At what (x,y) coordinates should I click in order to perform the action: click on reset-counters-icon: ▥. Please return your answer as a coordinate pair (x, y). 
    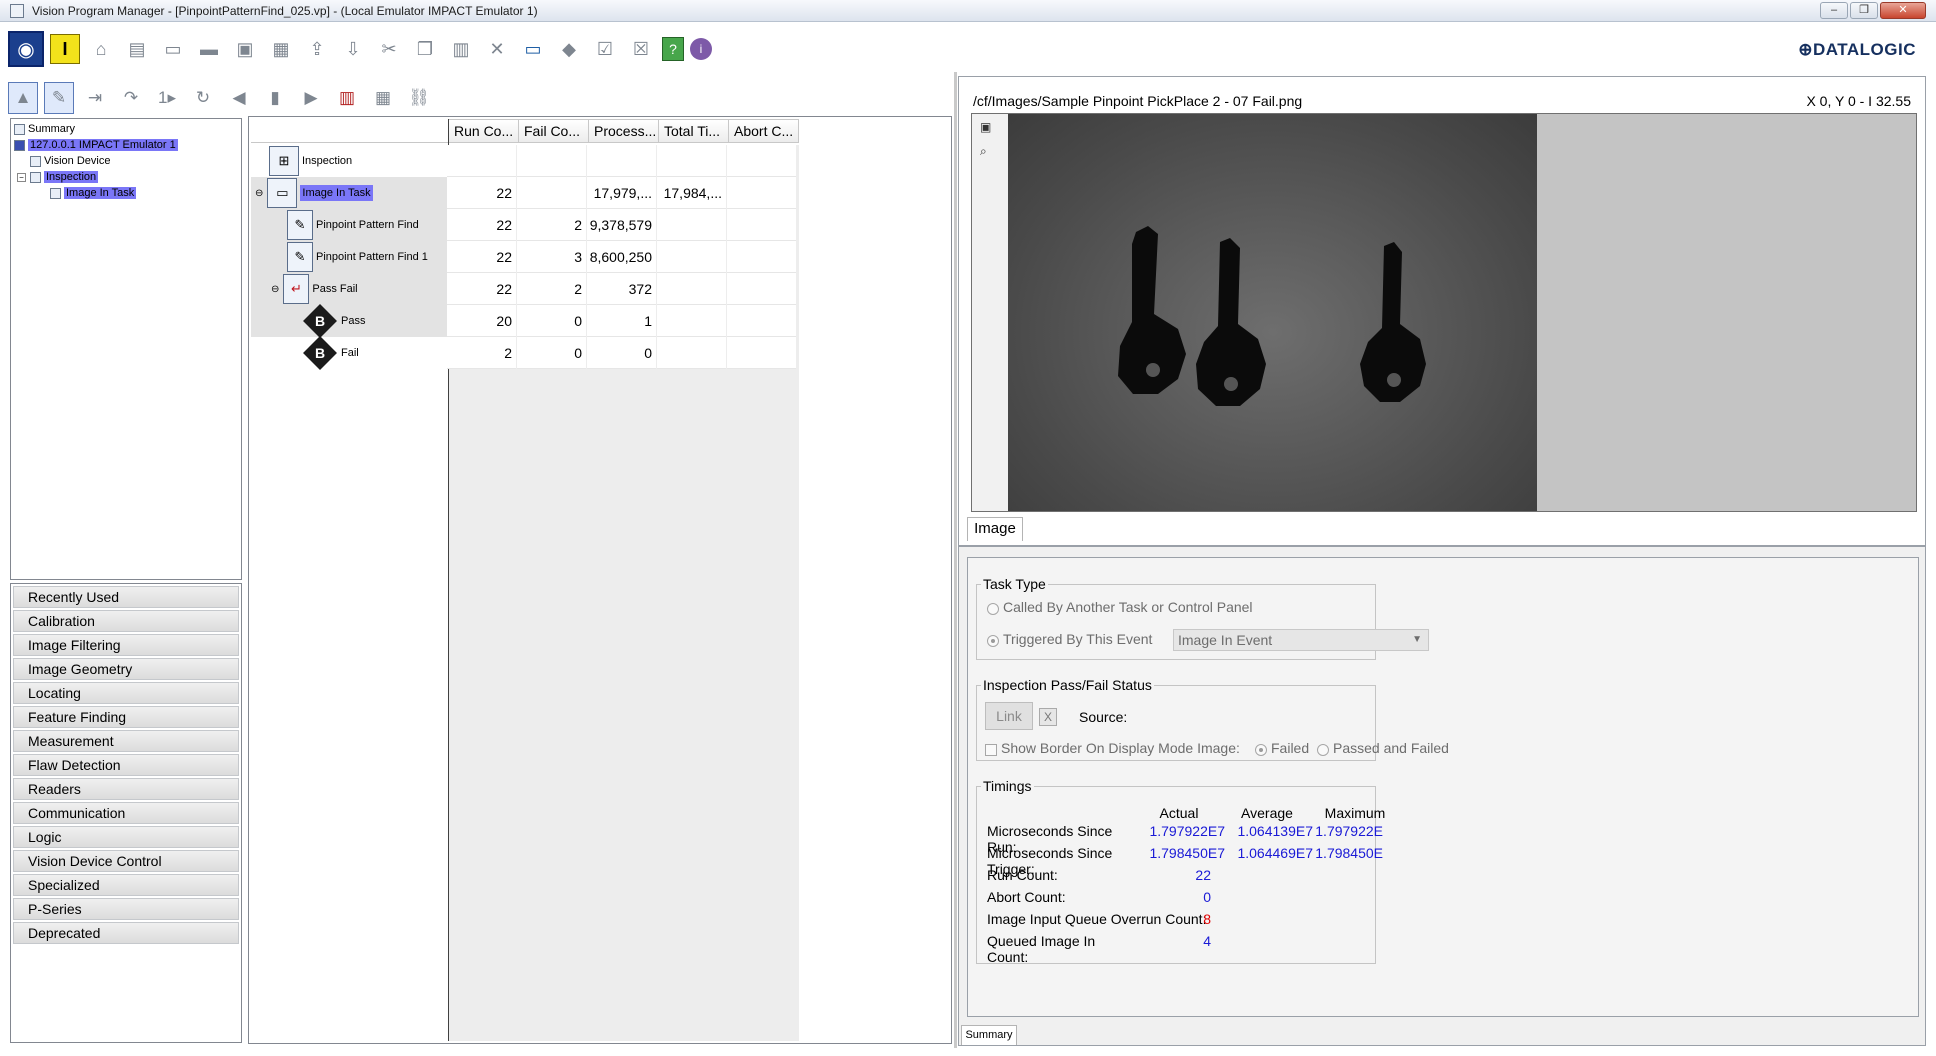
    Looking at the image, I should click on (347, 98).